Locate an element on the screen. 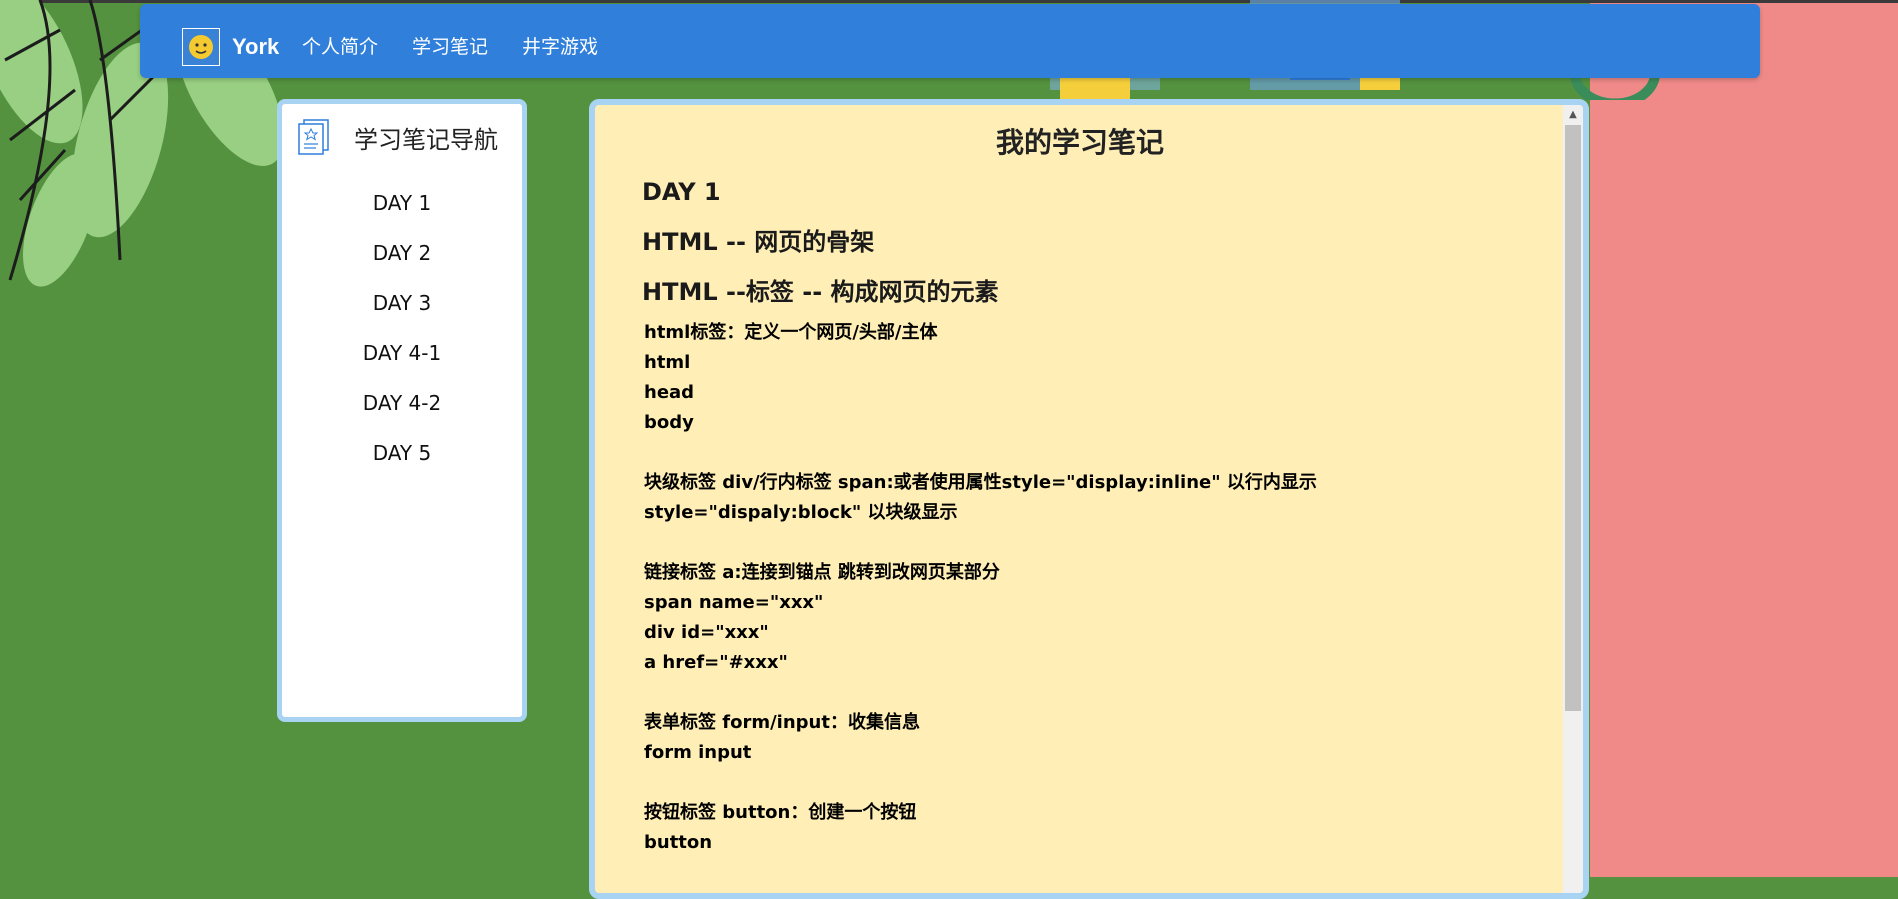  note-line: 表单标签 form/input：收集信息 is located at coordinates (782, 722).